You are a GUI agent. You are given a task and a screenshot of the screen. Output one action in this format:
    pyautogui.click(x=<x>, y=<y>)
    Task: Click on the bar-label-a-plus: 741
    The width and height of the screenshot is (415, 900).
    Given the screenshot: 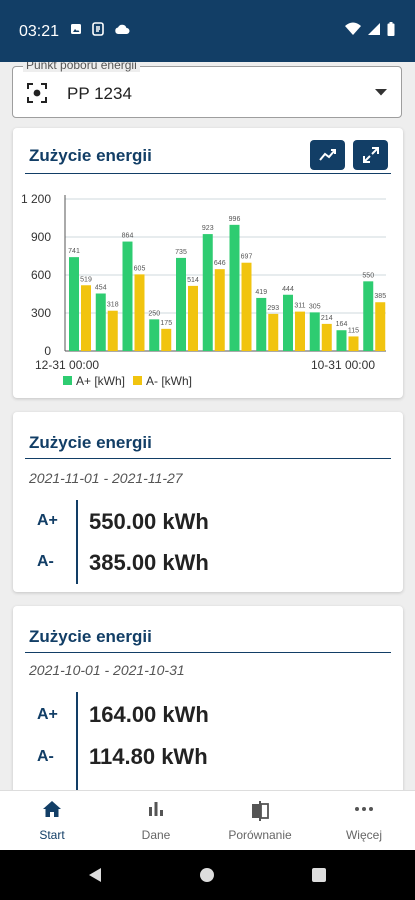 What is the action you would take?
    pyautogui.click(x=74, y=251)
    